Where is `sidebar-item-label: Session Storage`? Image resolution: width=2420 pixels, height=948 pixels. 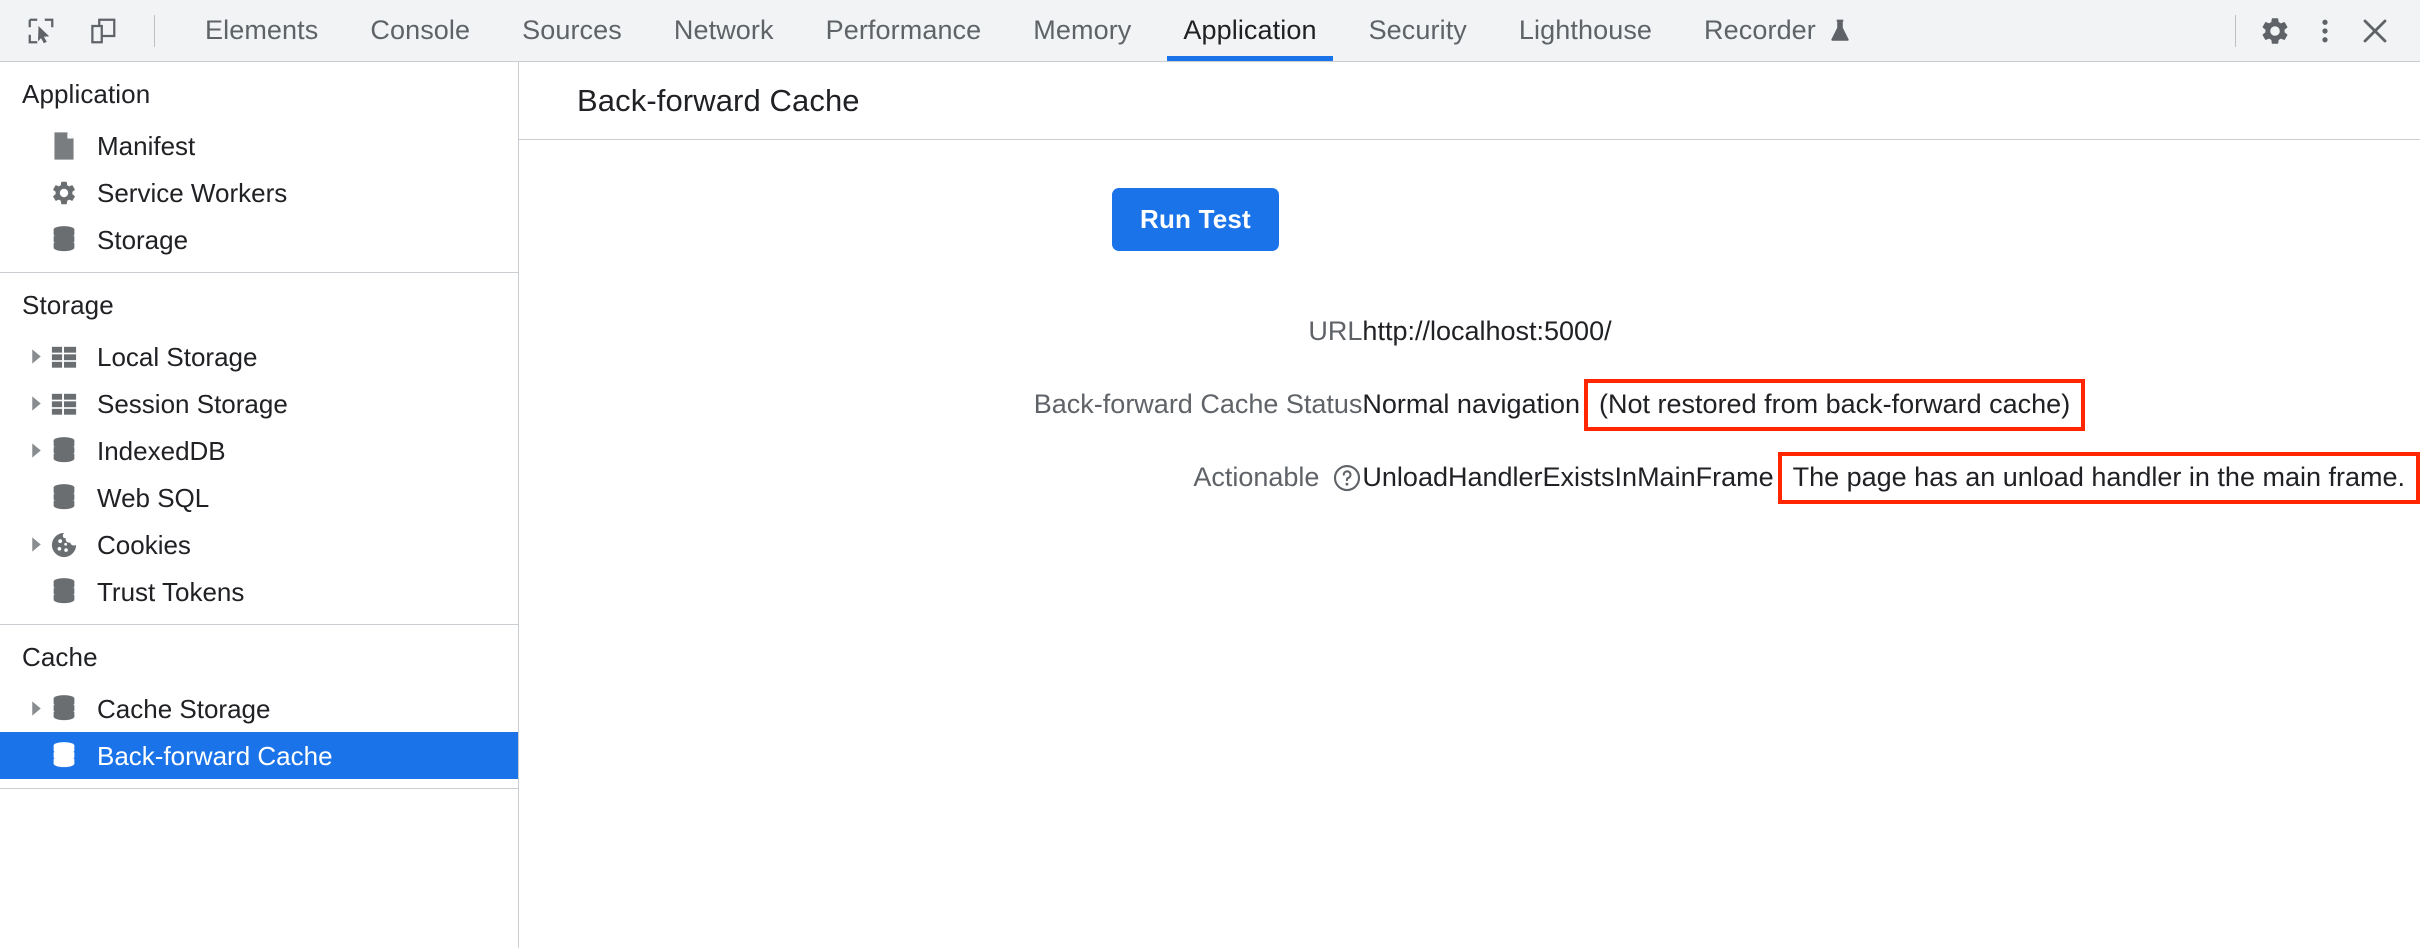
sidebar-item-label: Session Storage is located at coordinates (192, 403).